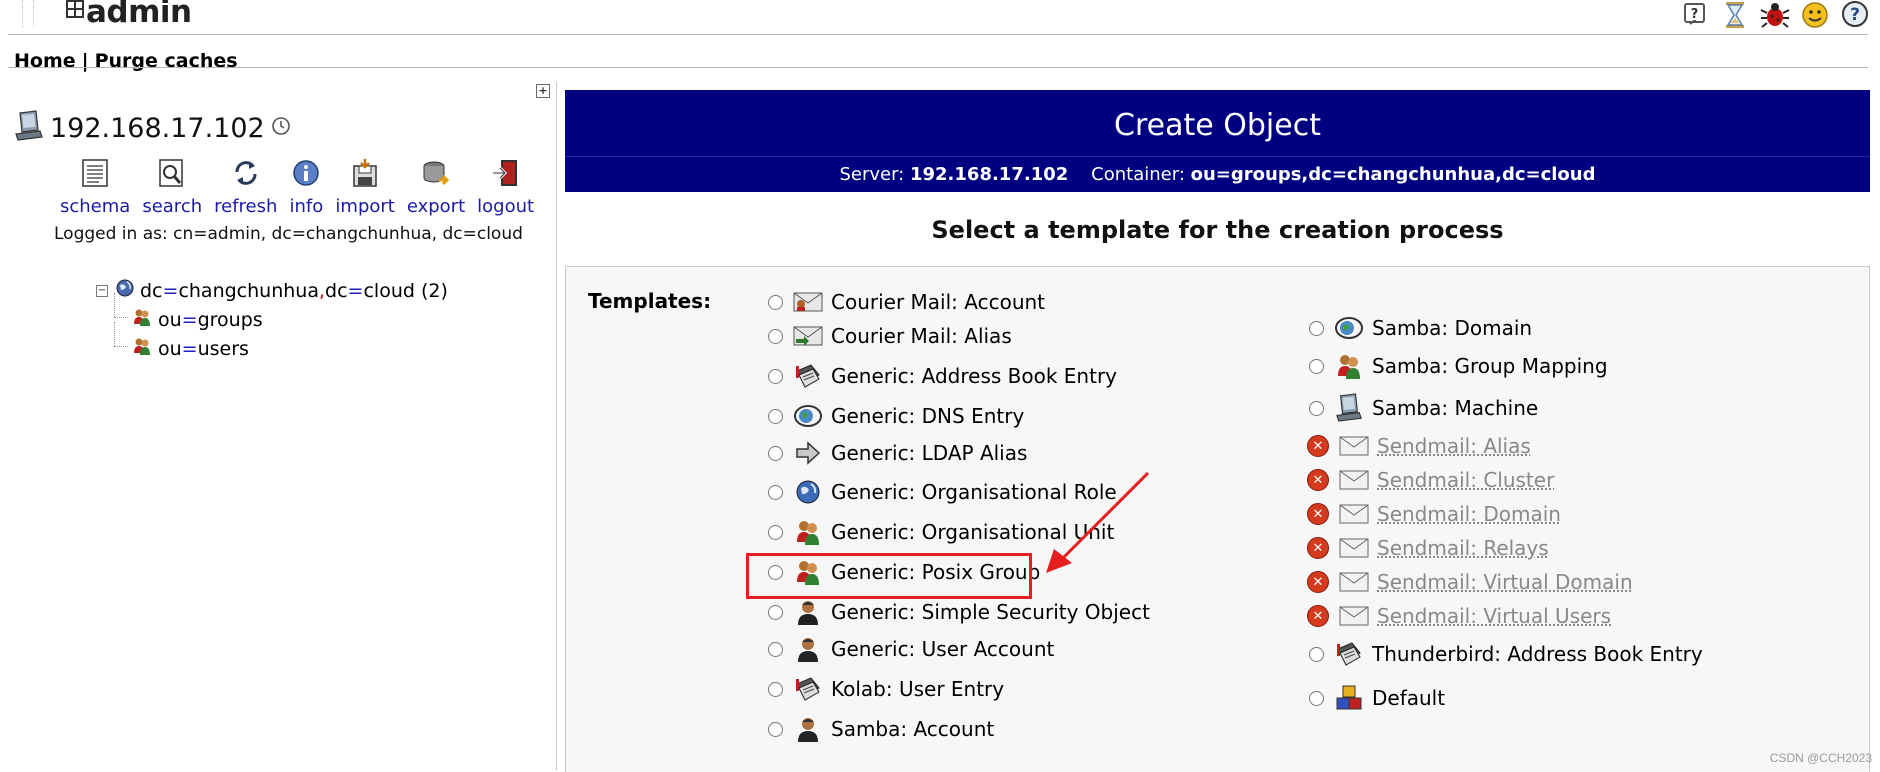 The width and height of the screenshot is (1880, 772). Describe the element at coordinates (808, 336) in the screenshot. I see `mail-alias-icon` at that location.